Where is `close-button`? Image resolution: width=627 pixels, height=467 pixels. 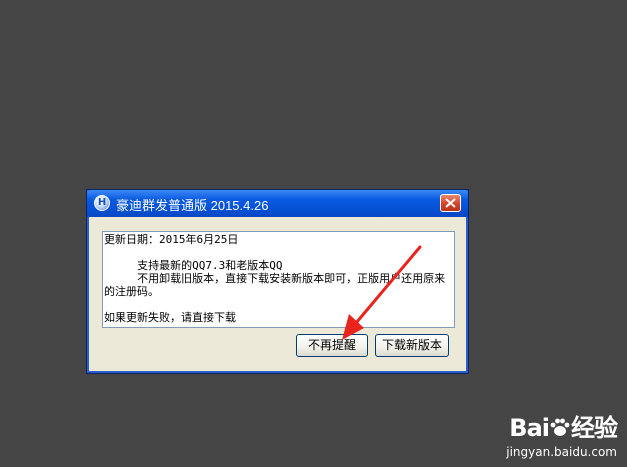
close-button is located at coordinates (450, 203).